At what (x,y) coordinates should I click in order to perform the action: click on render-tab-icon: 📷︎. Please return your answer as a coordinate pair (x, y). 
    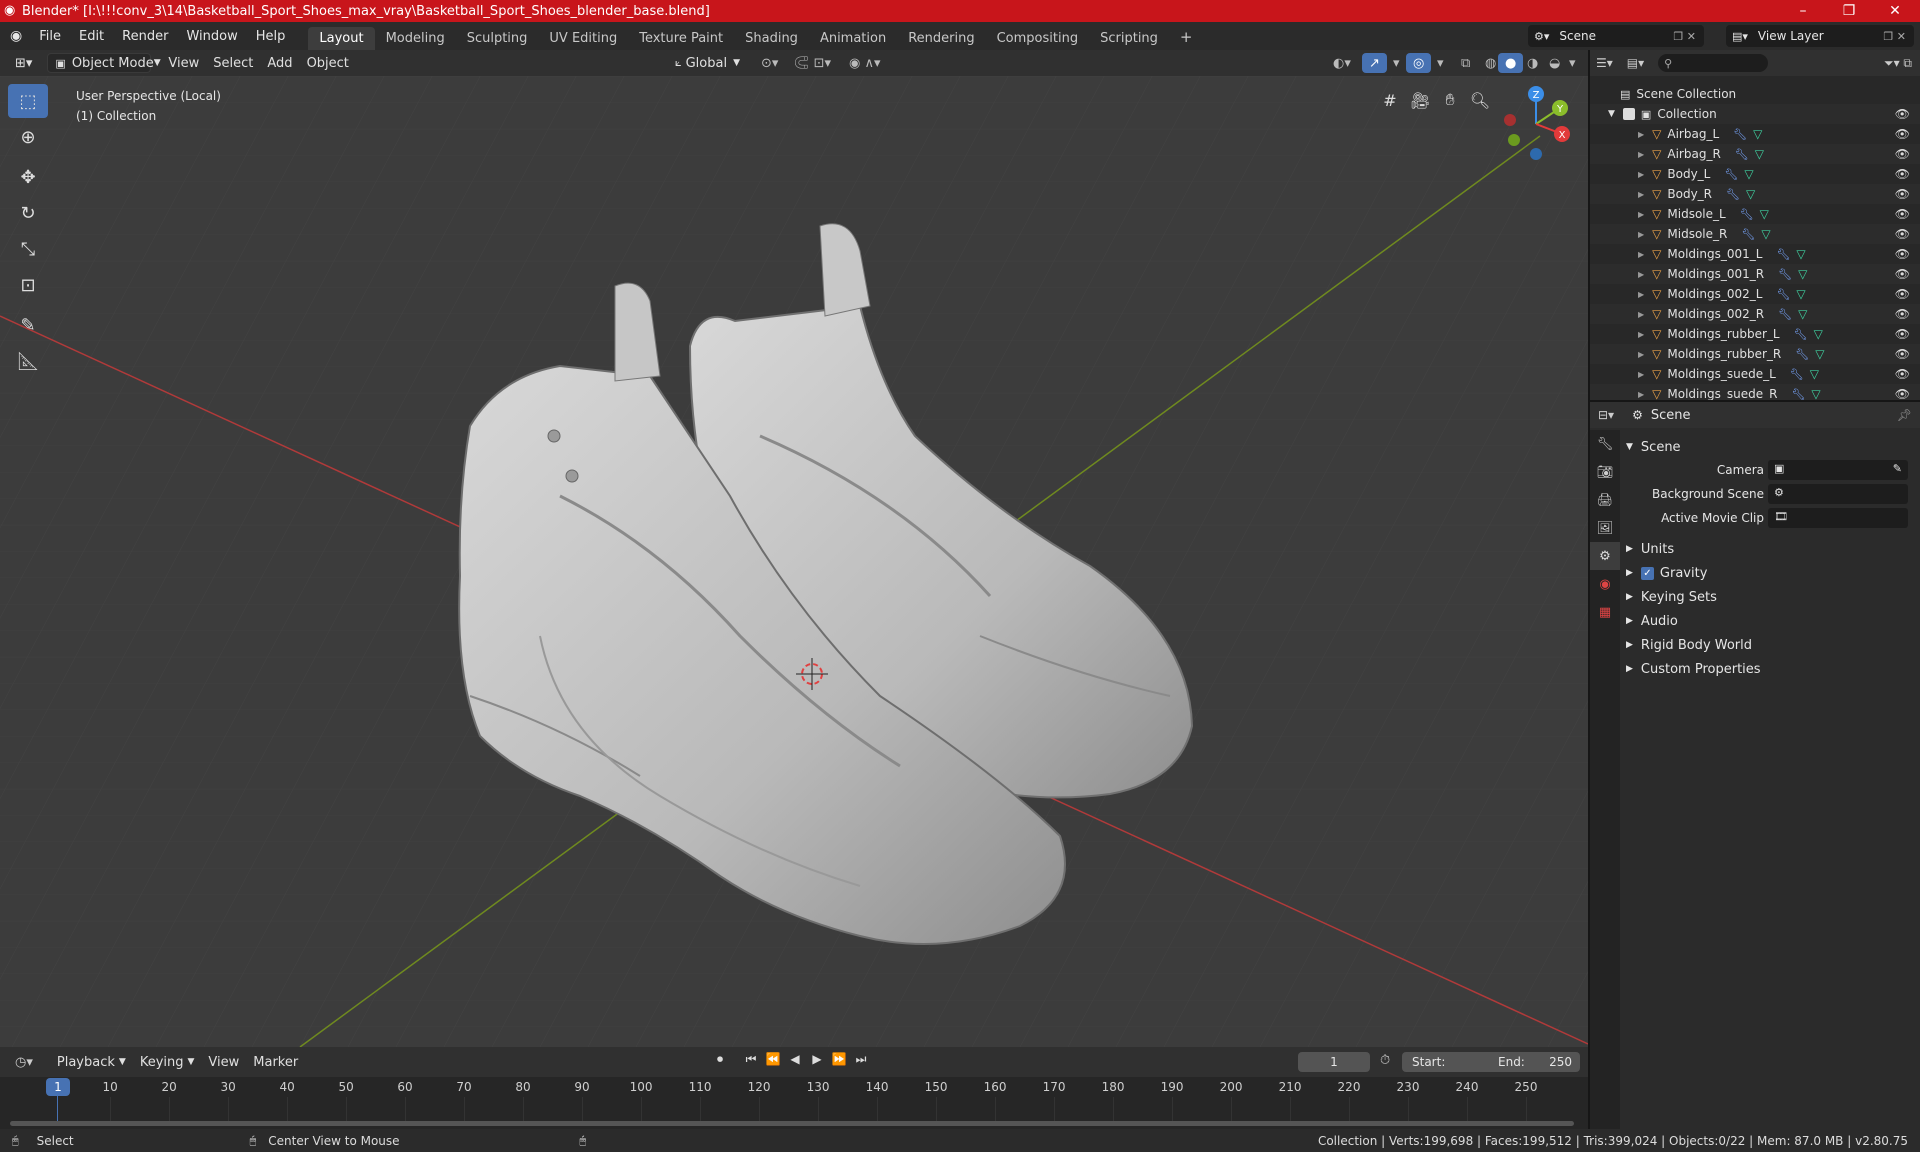
    Looking at the image, I should click on (1605, 472).